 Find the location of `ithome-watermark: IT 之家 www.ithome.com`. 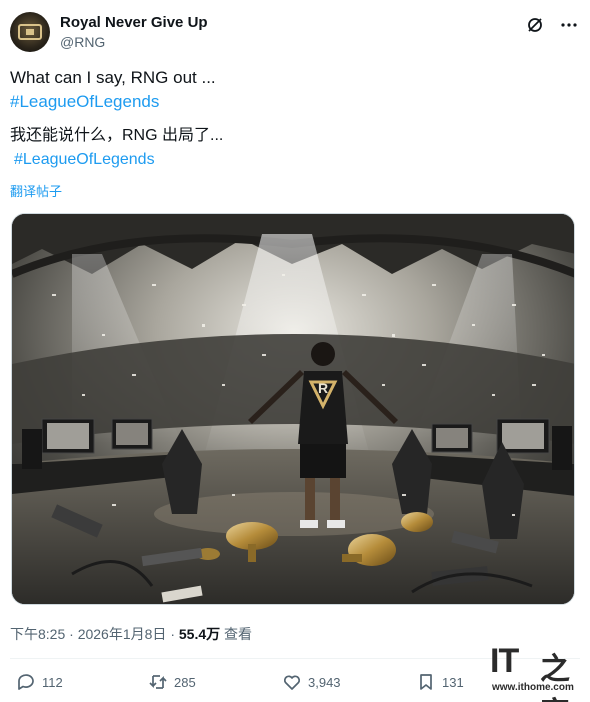

ithome-watermark: IT 之家 www.ithome.com is located at coordinates (536, 672).